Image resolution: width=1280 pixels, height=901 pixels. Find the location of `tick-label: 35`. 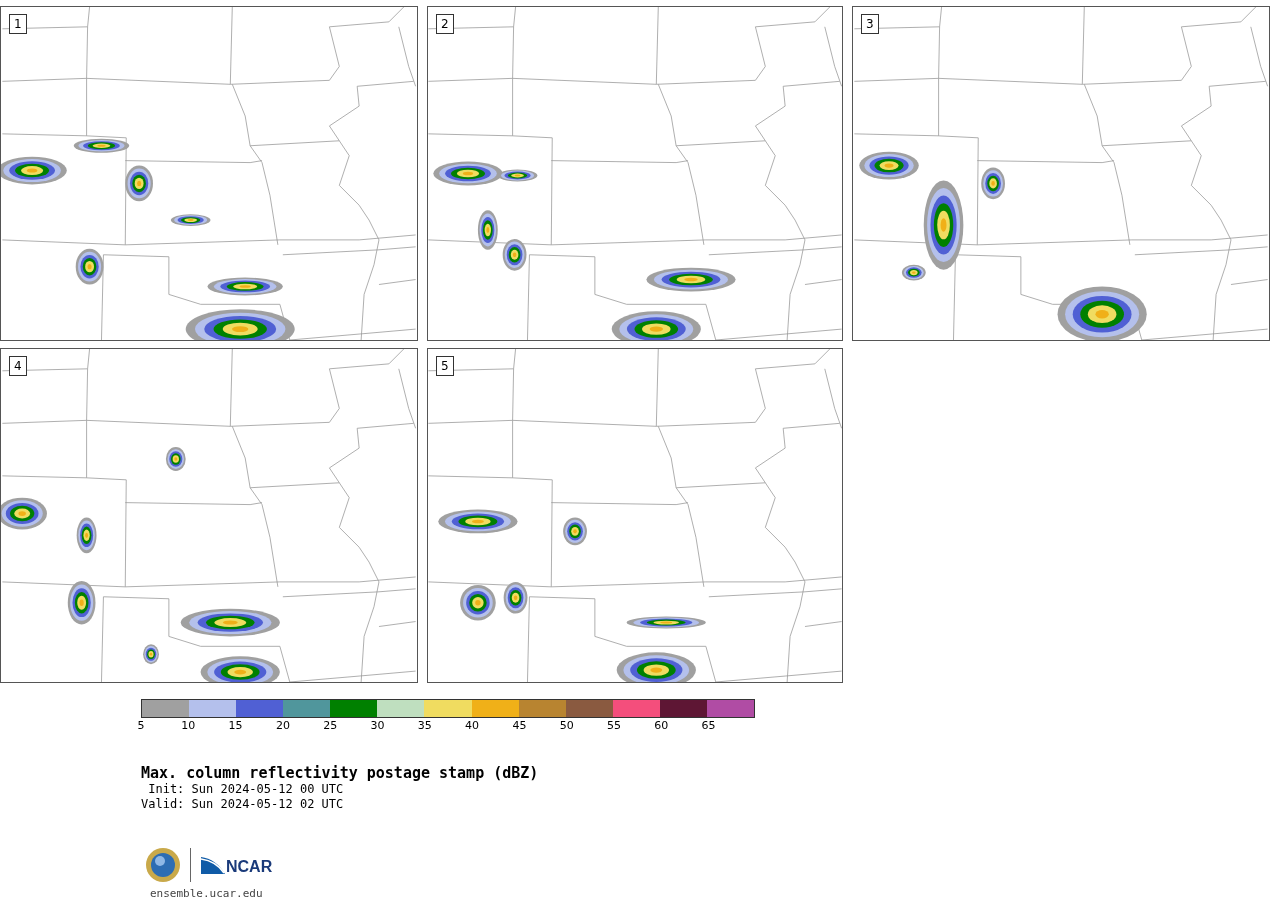

tick-label: 35 is located at coordinates (424, 725).